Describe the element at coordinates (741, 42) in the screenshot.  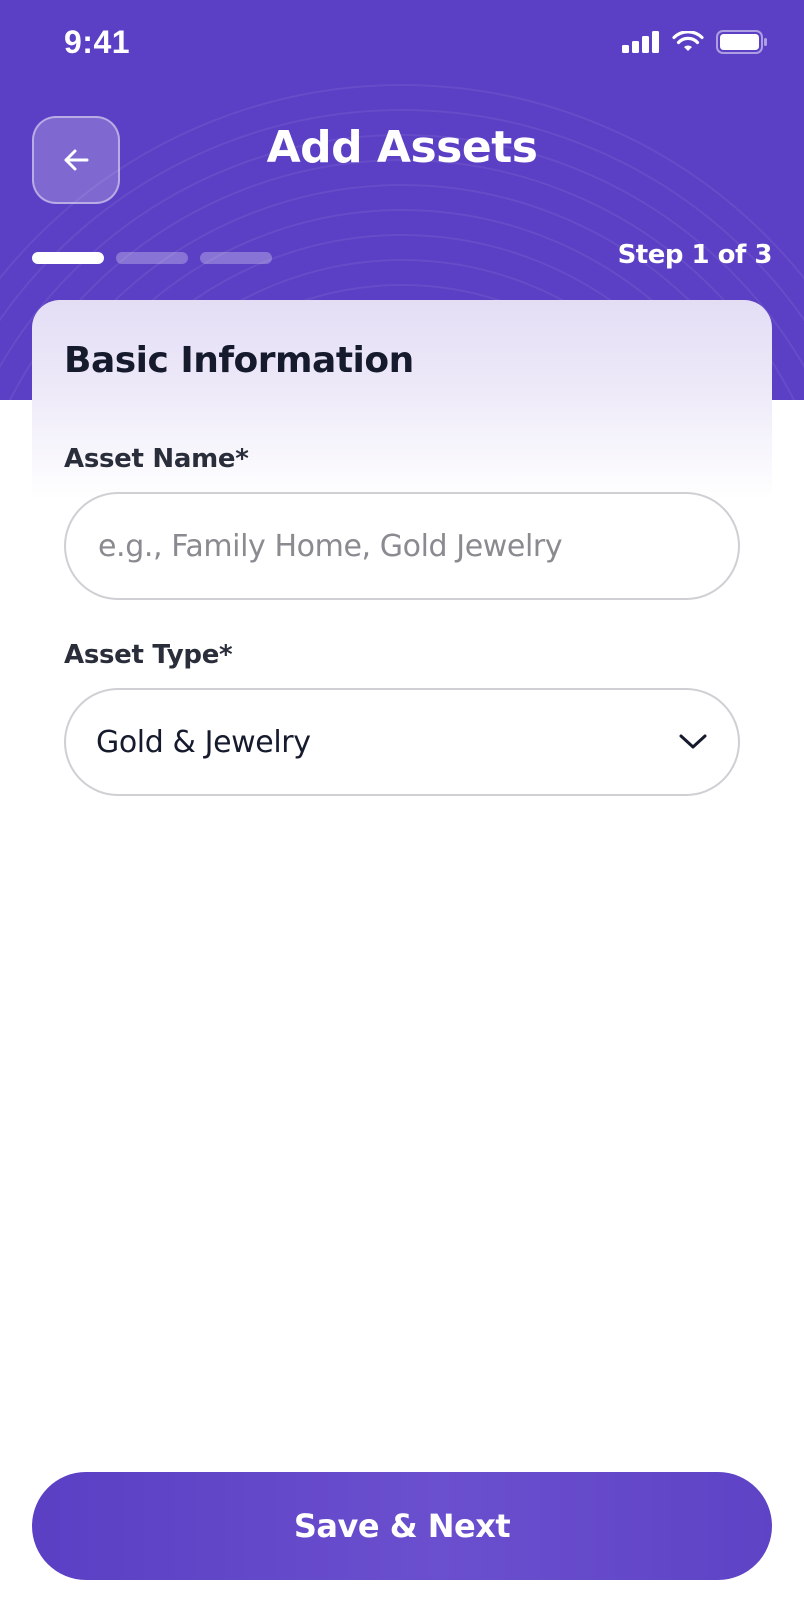
I see `battery-icon` at that location.